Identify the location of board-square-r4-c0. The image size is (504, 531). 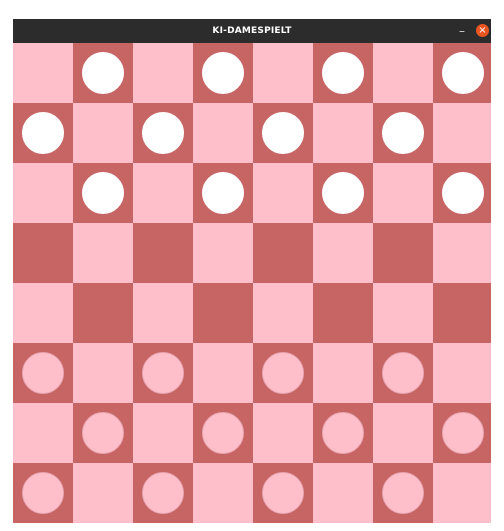
(43, 313).